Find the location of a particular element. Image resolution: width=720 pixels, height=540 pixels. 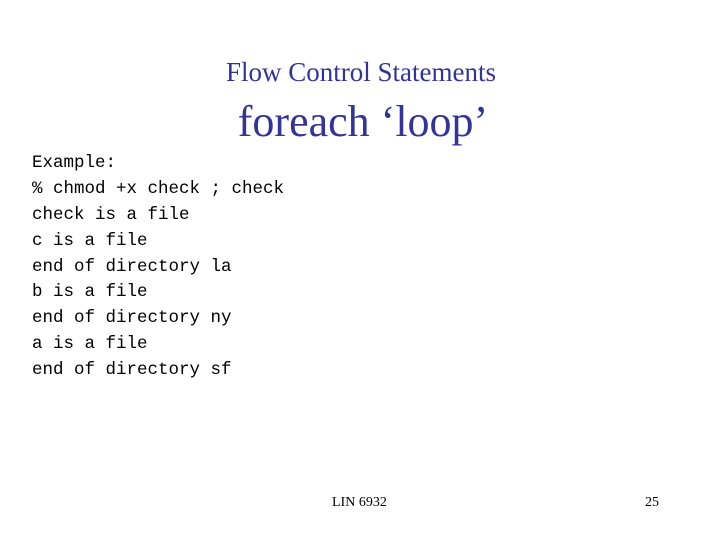

footer-course-label: LIN 6932 is located at coordinates (359, 502).